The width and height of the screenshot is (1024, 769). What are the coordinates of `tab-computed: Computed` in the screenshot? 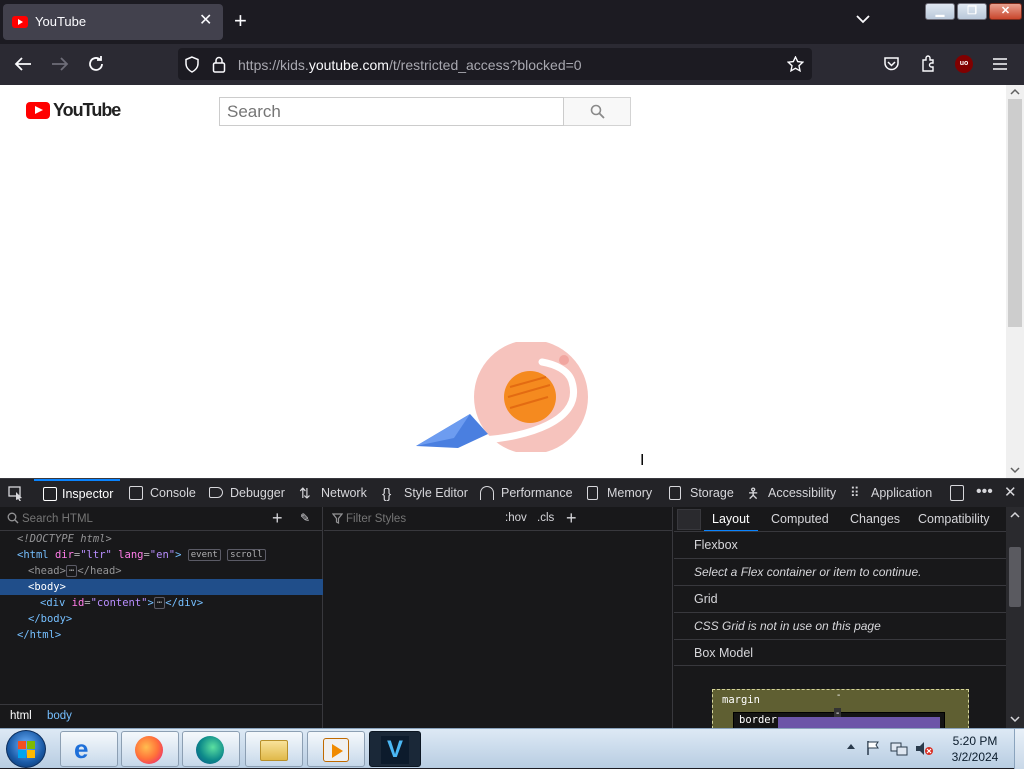 It's located at (800, 519).